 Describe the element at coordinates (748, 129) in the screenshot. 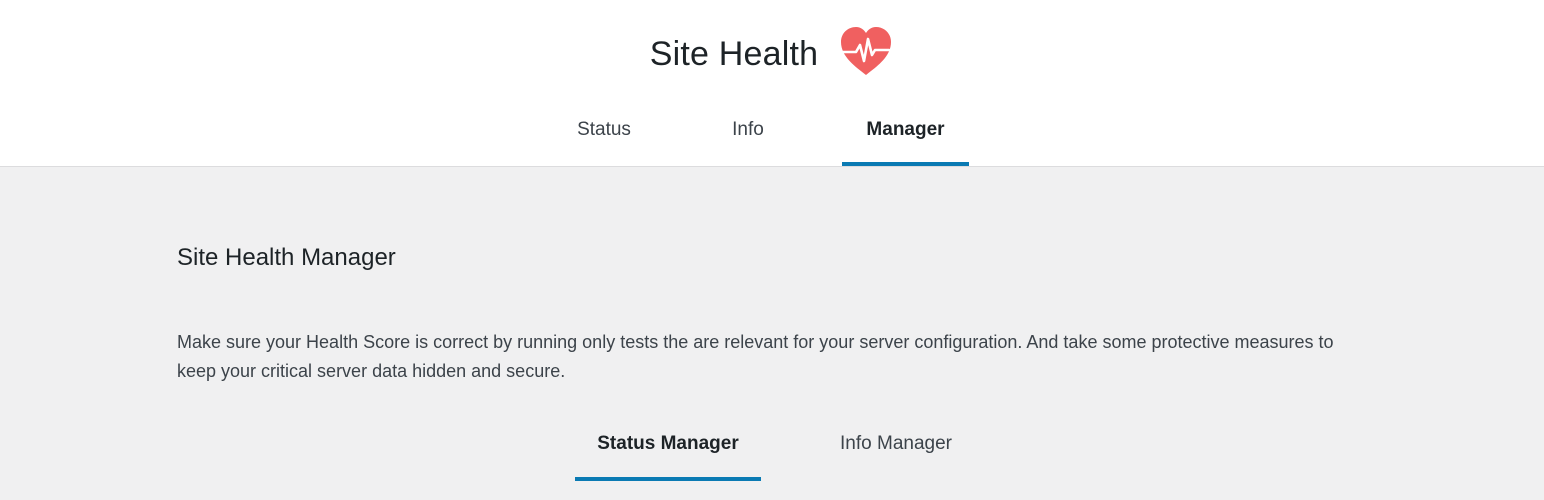

I see `tab-info-label: Info` at that location.